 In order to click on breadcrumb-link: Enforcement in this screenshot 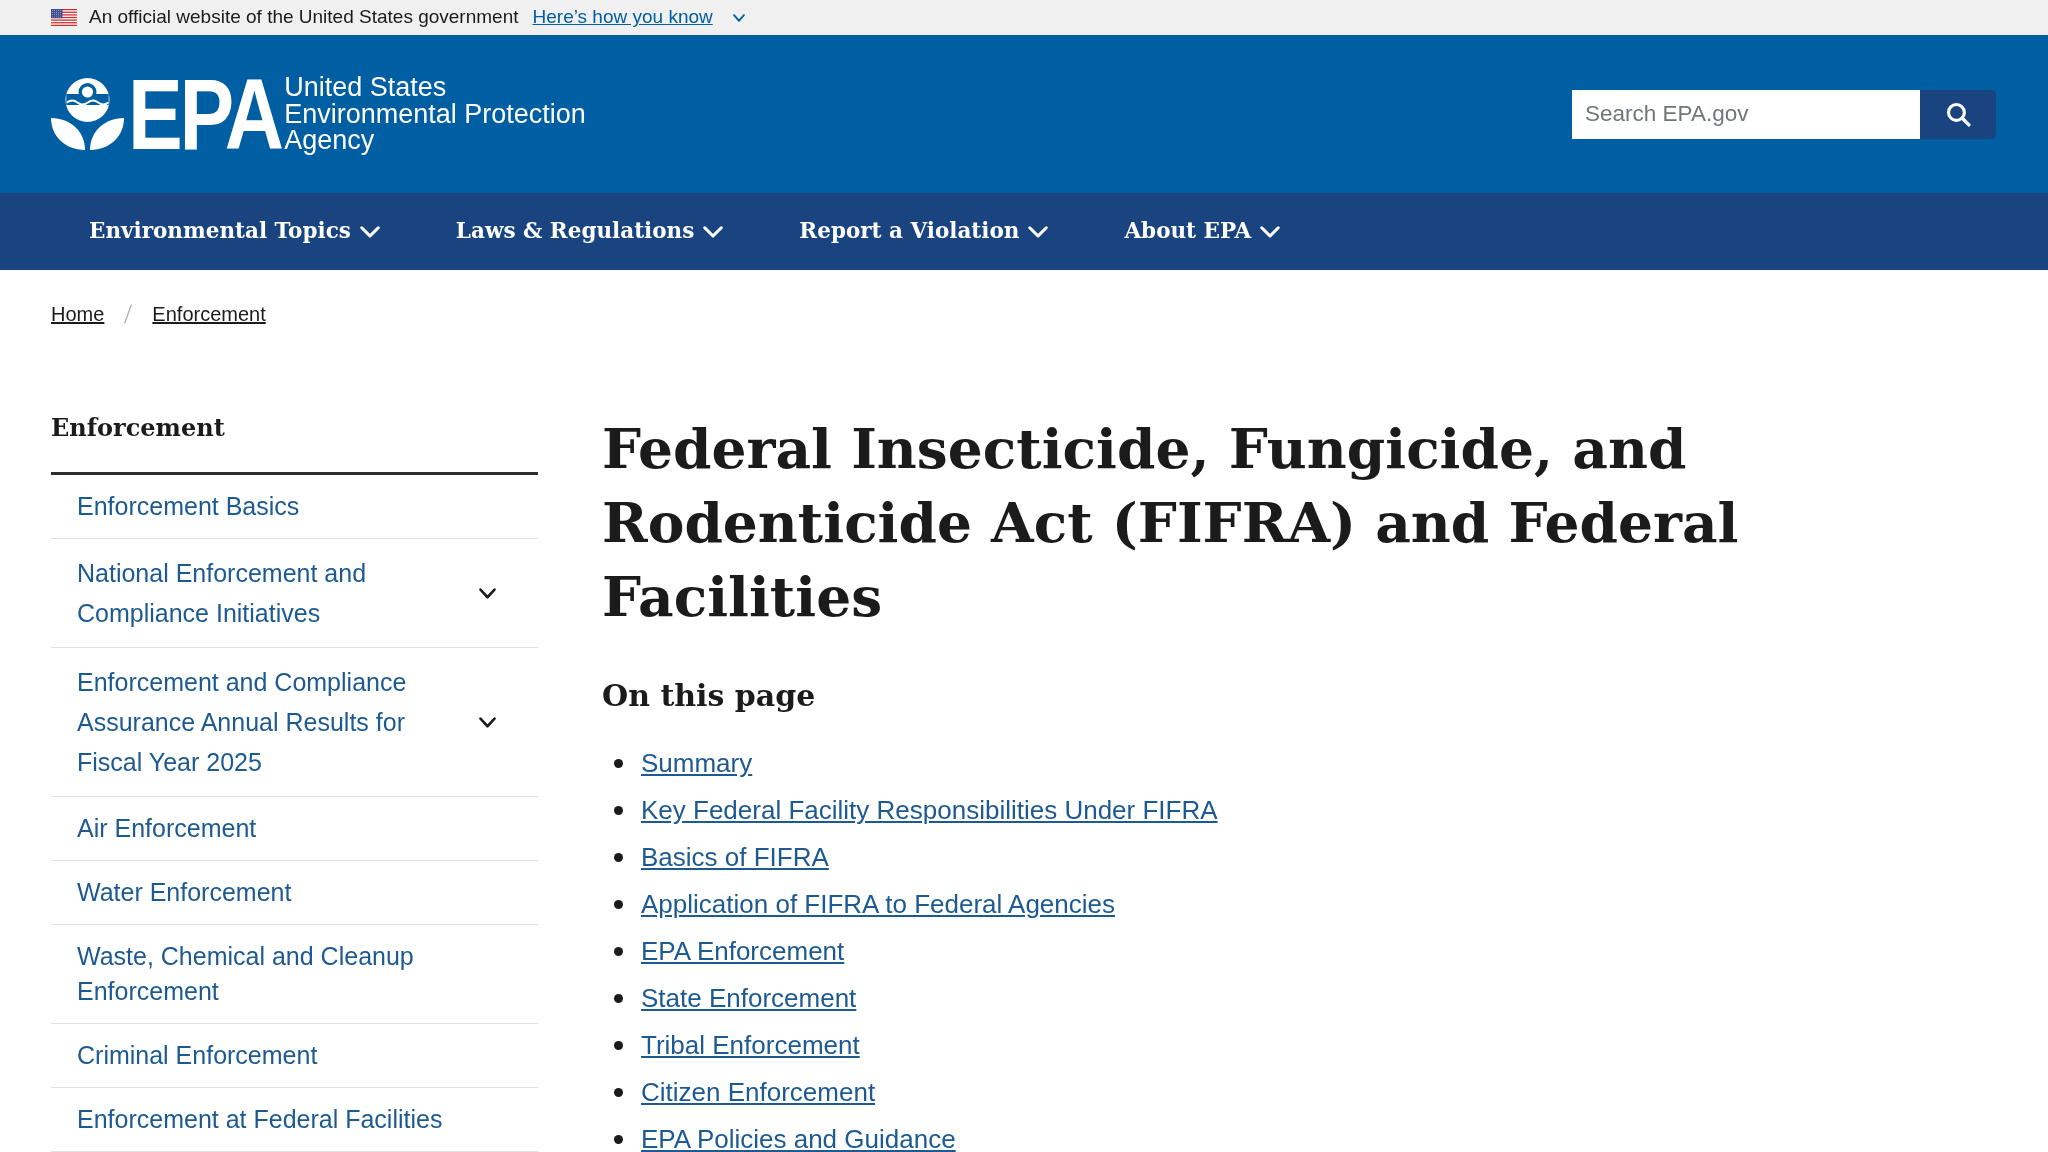, I will do `click(209, 314)`.